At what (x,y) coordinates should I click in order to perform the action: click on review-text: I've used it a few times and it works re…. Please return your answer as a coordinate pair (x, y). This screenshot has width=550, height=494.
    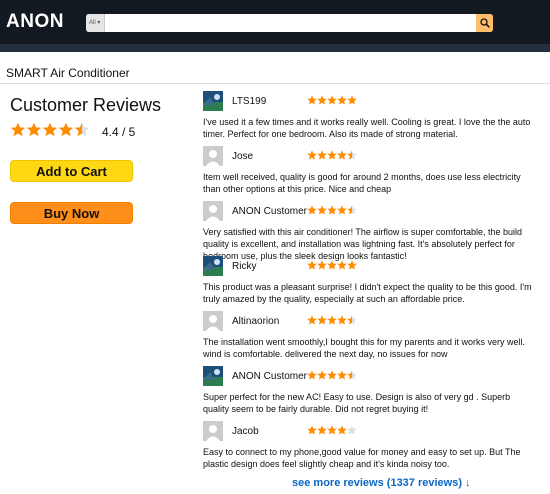
    Looking at the image, I should click on (367, 128).